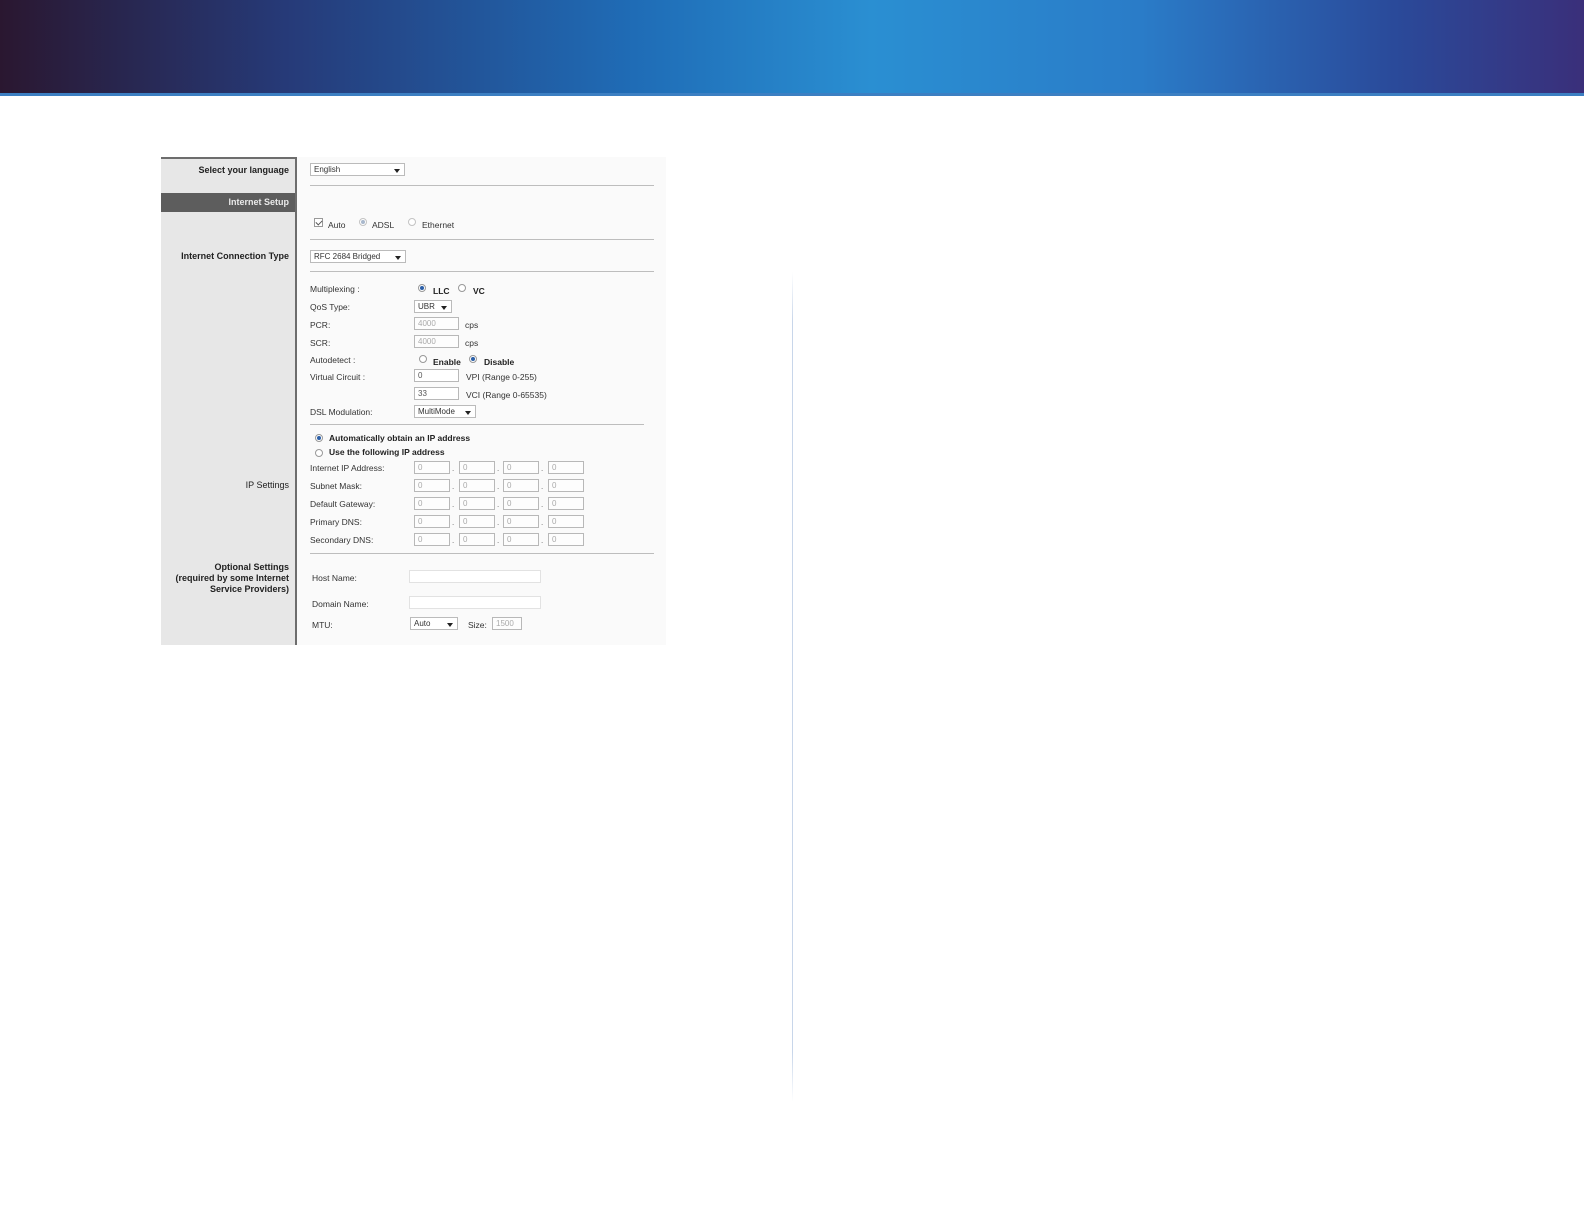 This screenshot has width=1584, height=1224. Describe the element at coordinates (566, 503) in the screenshot. I see `default-gateway-octet-4: 0` at that location.